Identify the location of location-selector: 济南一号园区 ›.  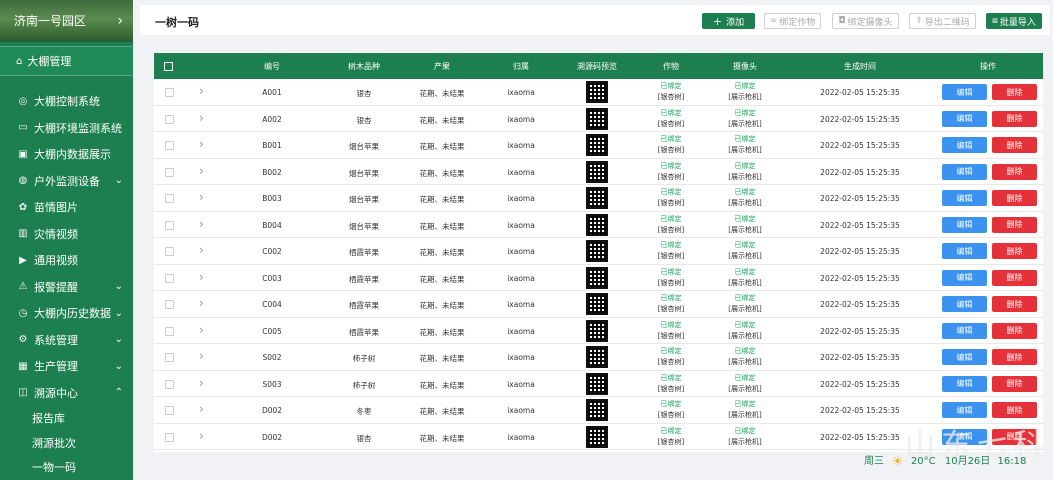
(66, 21).